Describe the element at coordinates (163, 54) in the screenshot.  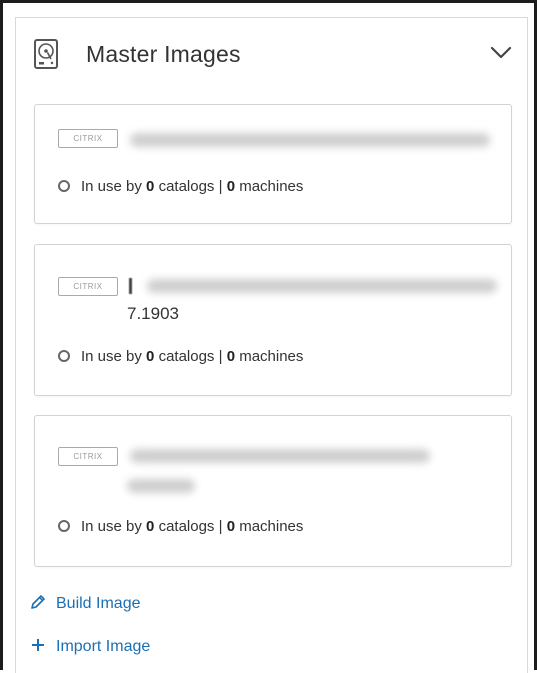
I see `panel-title: Master Images` at that location.